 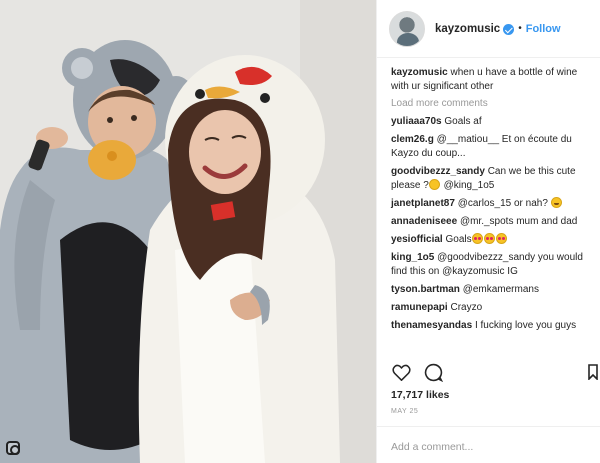 What do you see at coordinates (417, 239) in the screenshot?
I see `comment-username: yesiofficial` at bounding box center [417, 239].